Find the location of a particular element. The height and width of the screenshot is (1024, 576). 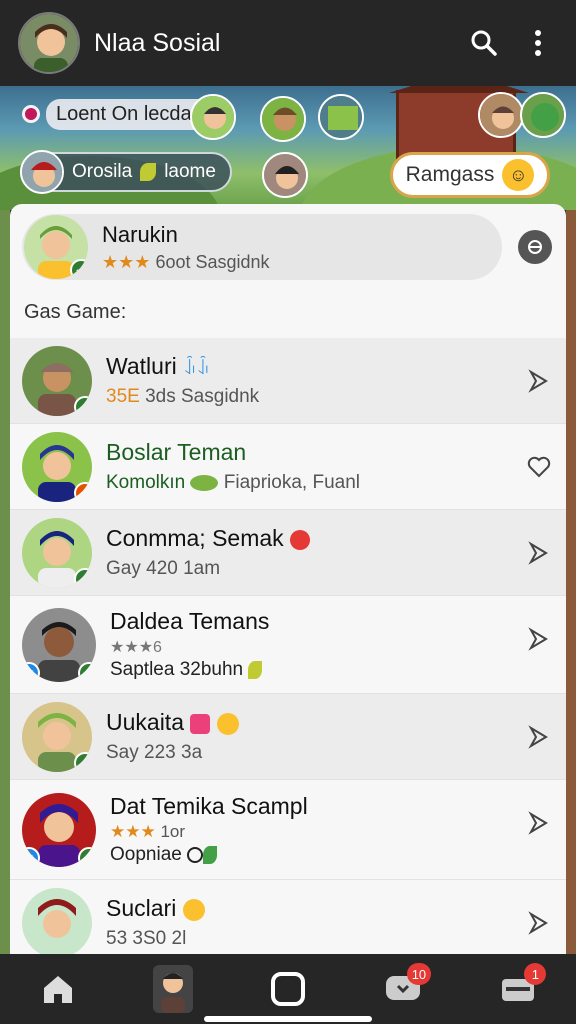

inbox-icon: 1 is located at coordinates (518, 989).